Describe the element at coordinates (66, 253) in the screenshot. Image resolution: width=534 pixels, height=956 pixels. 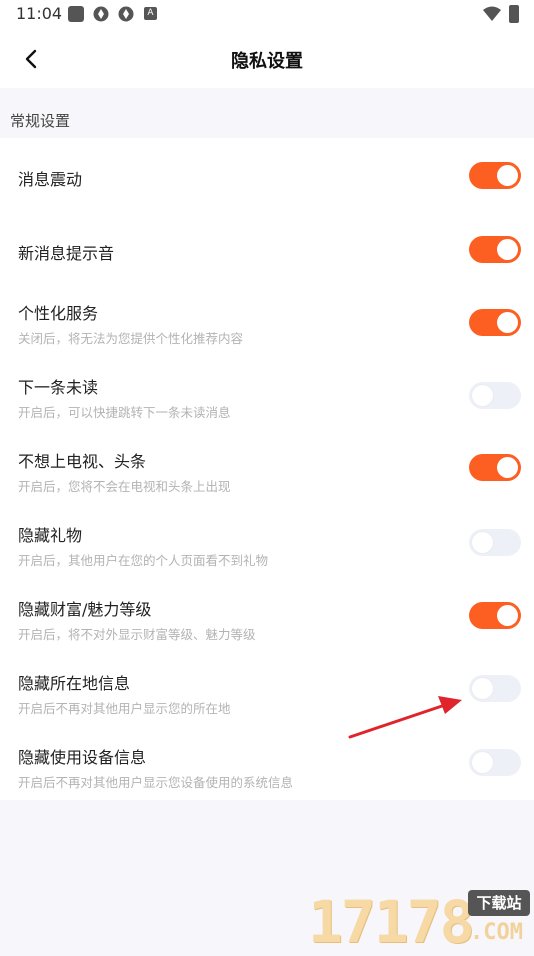
I see `setting-label: 新消息提示音` at that location.